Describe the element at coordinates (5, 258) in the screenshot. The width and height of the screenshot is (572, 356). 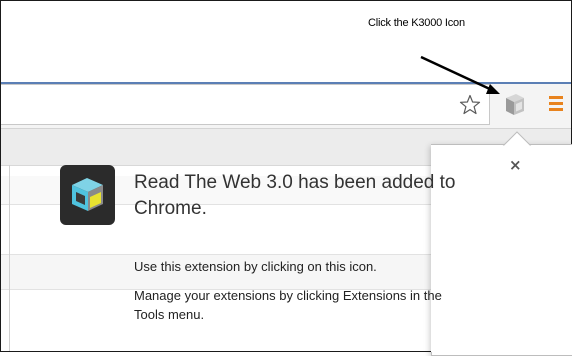
I see `page-left-divider` at that location.